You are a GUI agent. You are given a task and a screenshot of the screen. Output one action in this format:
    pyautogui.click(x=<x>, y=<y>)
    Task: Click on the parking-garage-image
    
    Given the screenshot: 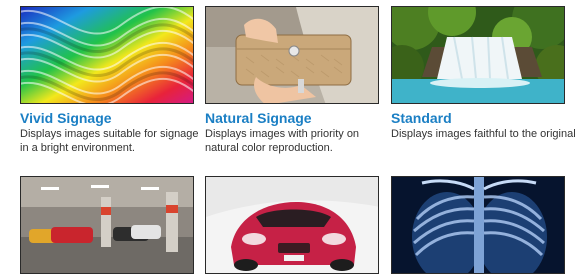 What is the action you would take?
    pyautogui.click(x=107, y=225)
    